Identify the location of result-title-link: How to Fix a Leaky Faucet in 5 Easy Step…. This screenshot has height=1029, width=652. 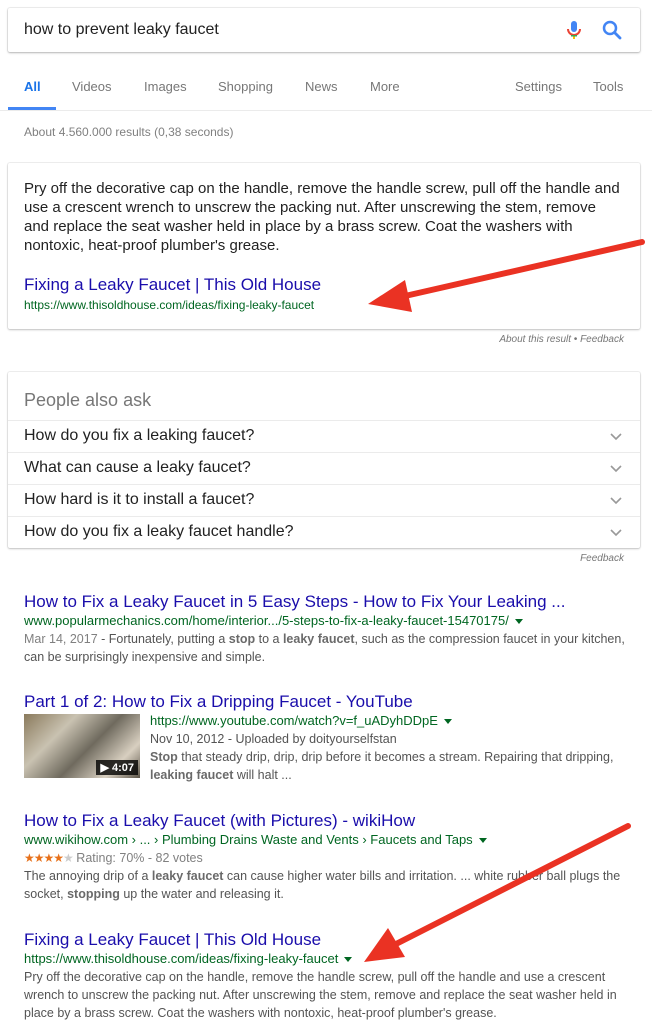
(294, 601).